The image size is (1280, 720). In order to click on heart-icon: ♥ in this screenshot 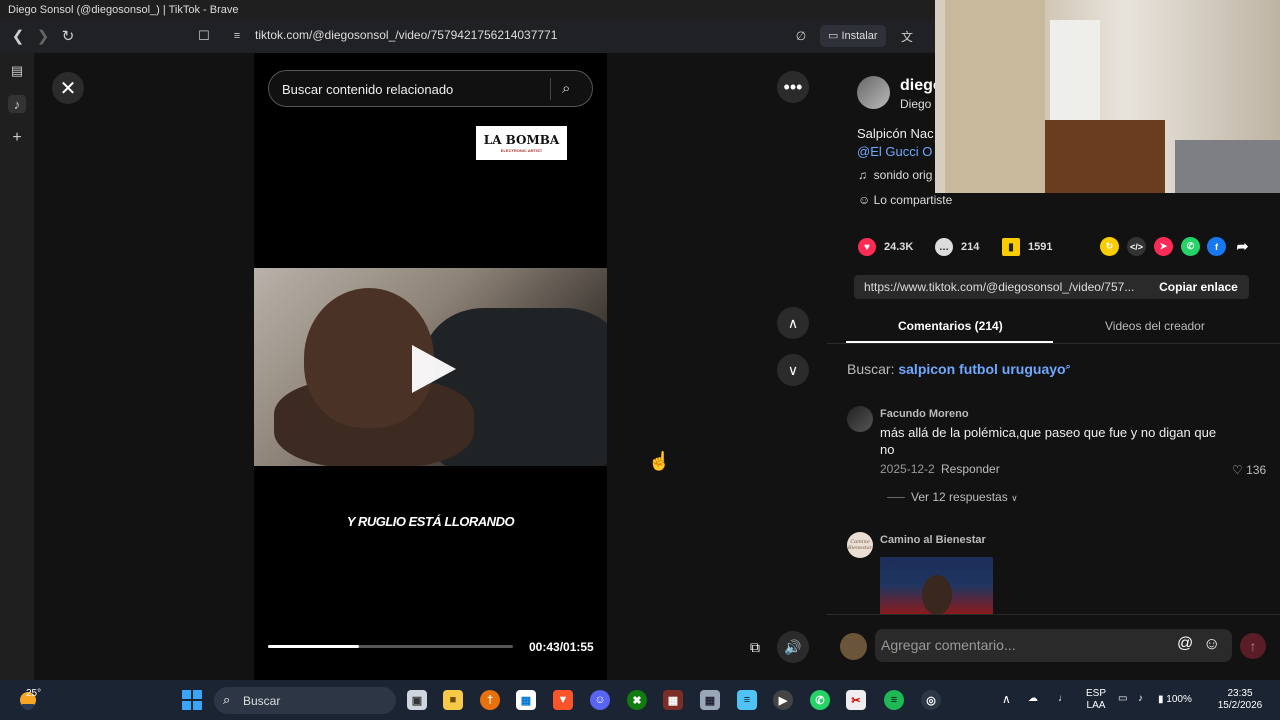, I will do `click(867, 247)`.